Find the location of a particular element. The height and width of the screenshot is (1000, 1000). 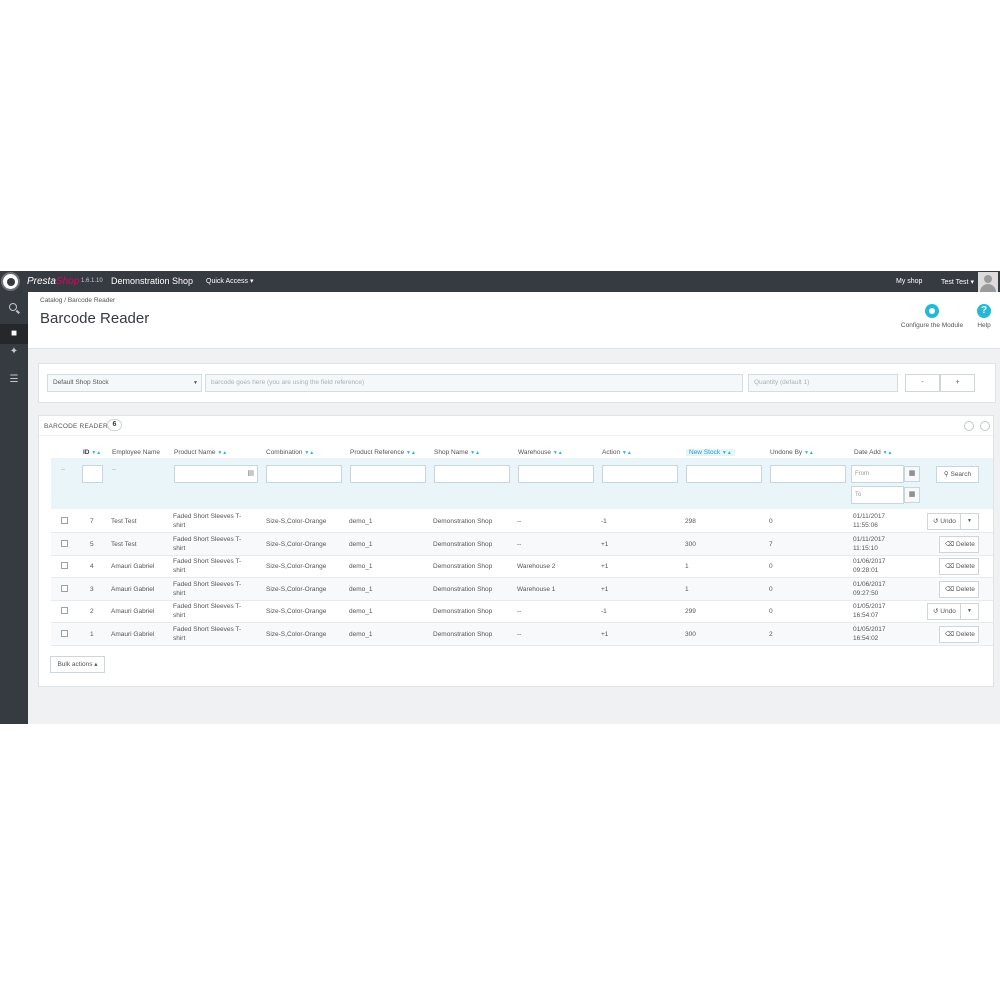

shop-name-link: Demonstration Shop is located at coordinates (152, 281).